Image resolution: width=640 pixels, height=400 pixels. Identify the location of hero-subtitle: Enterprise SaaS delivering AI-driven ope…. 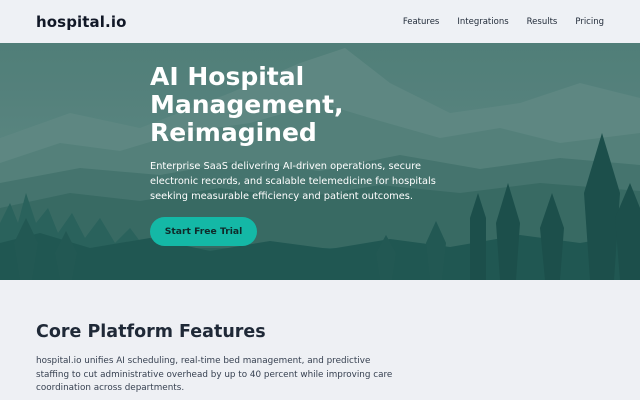
(293, 181).